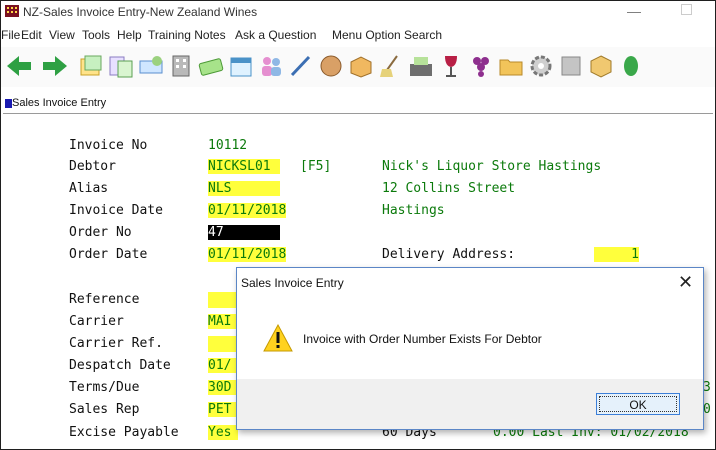 This screenshot has width=716, height=450. What do you see at coordinates (223, 387) in the screenshot?
I see `terms-field: 30D` at bounding box center [223, 387].